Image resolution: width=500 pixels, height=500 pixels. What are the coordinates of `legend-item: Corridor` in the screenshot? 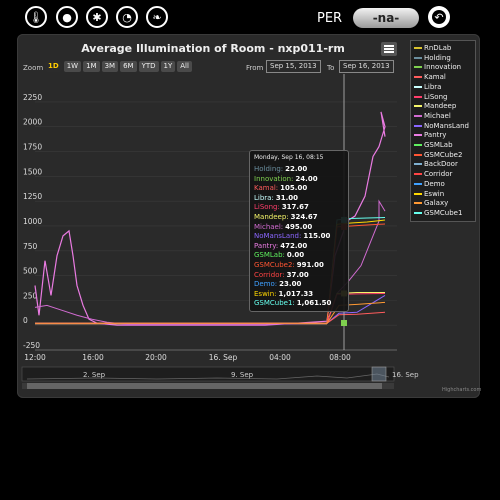 It's located at (433, 175).